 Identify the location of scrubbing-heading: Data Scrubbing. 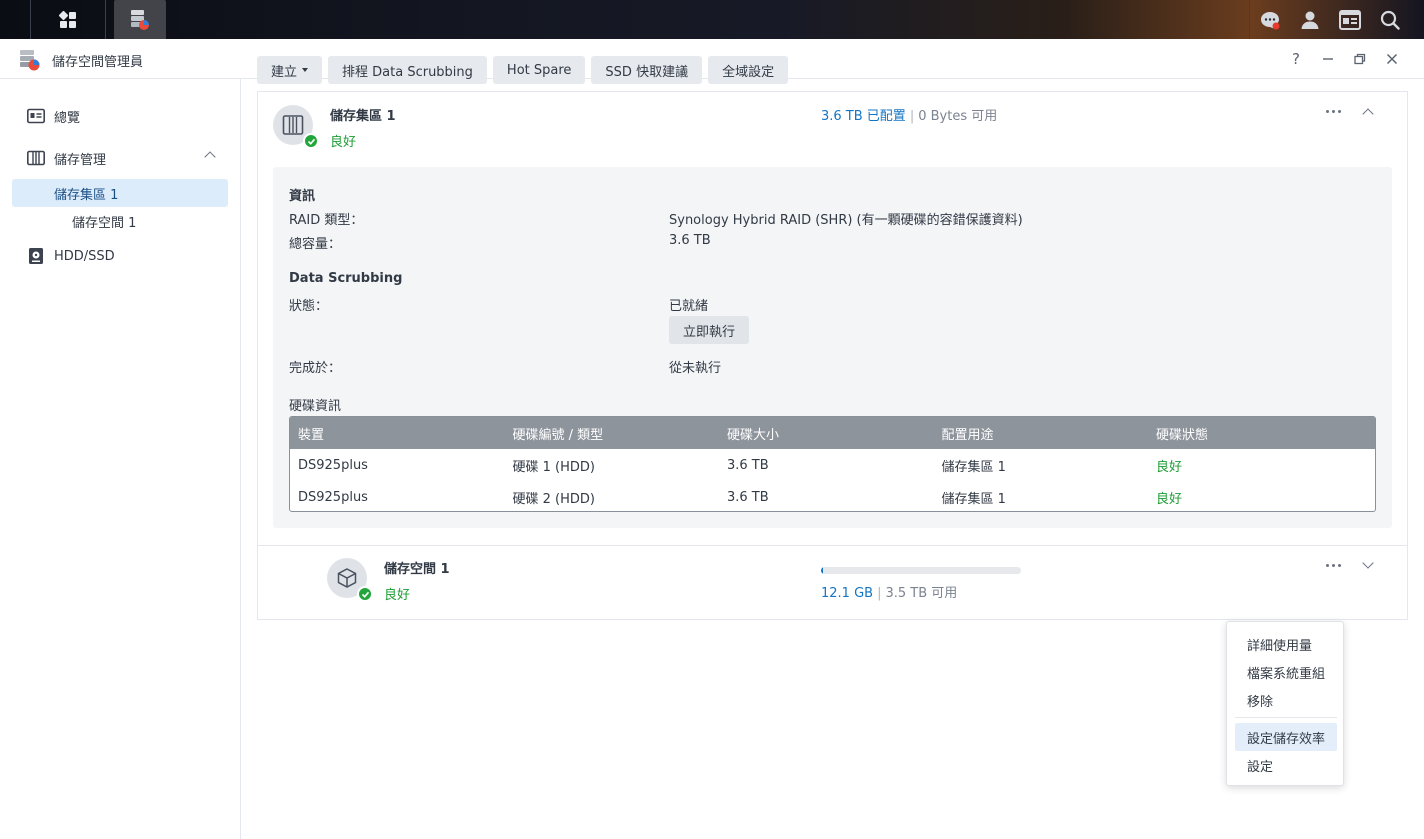
(346, 278).